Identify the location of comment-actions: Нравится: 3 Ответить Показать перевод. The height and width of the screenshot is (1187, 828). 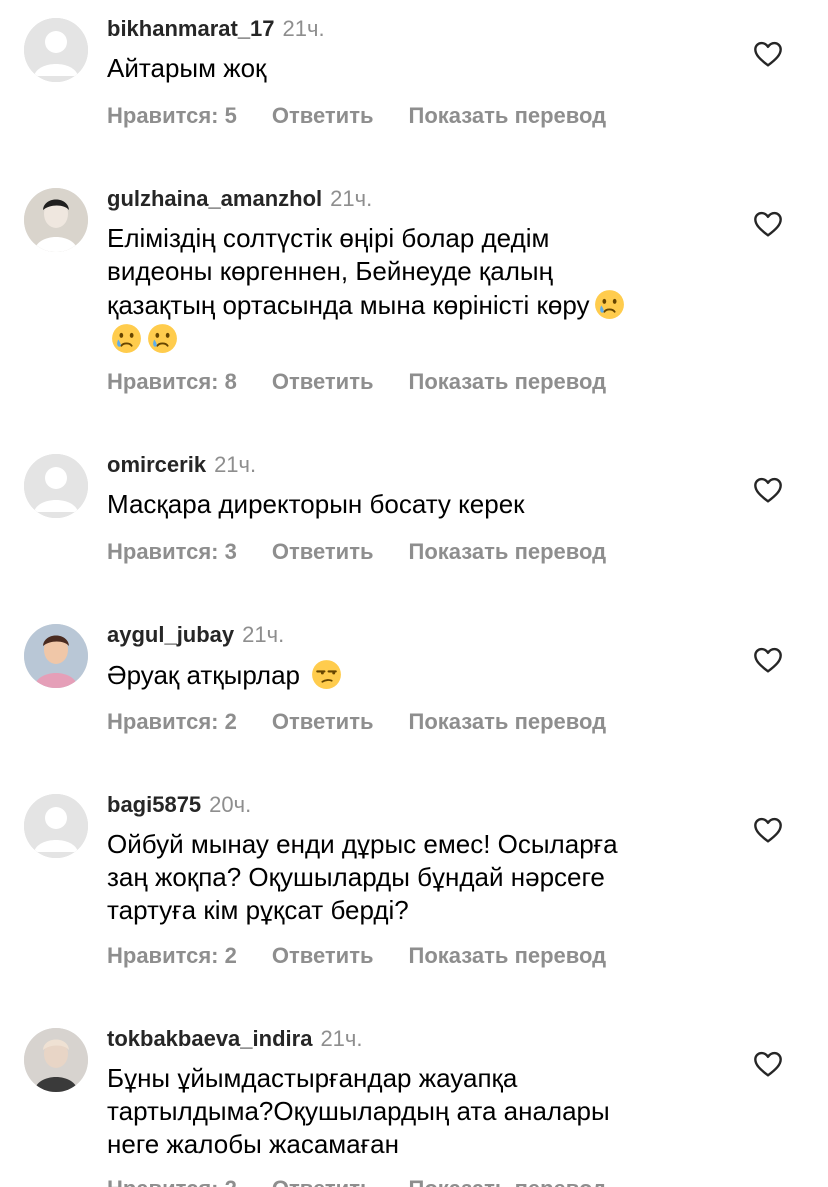
(356, 552).